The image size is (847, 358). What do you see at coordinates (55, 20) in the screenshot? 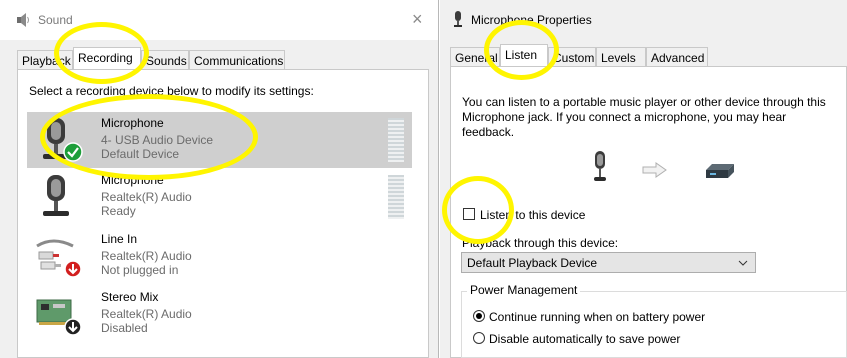
I see `sound-window-title: Sound` at bounding box center [55, 20].